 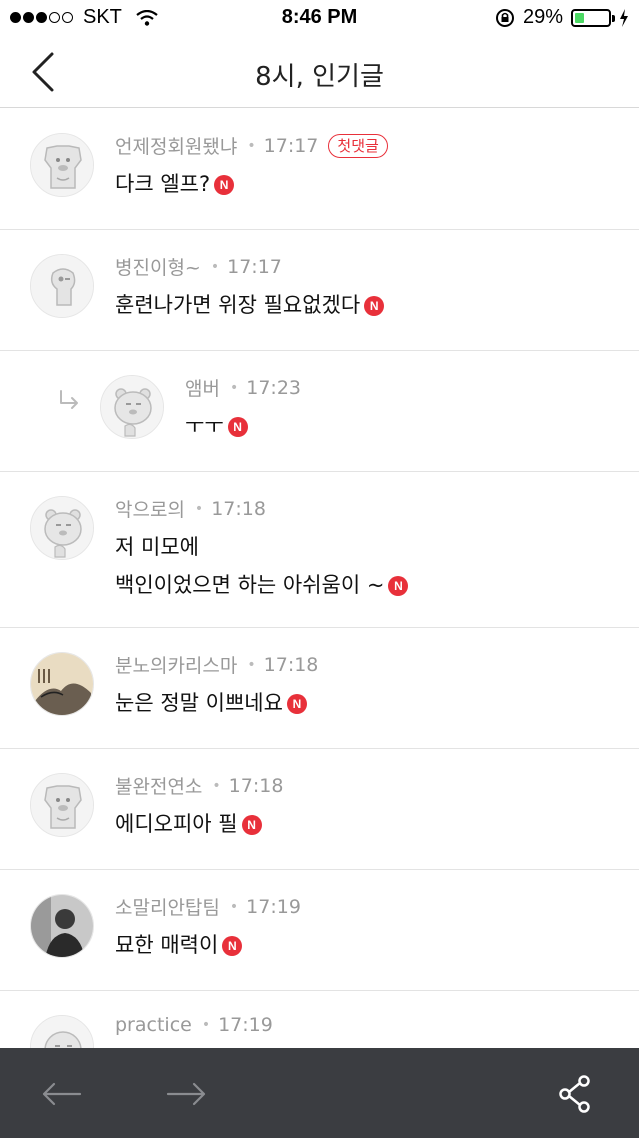 What do you see at coordinates (319, 688) in the screenshot?
I see `comment-item: 분노의카리스마 • 17:18 눈은 정말 이쁘네요 N` at bounding box center [319, 688].